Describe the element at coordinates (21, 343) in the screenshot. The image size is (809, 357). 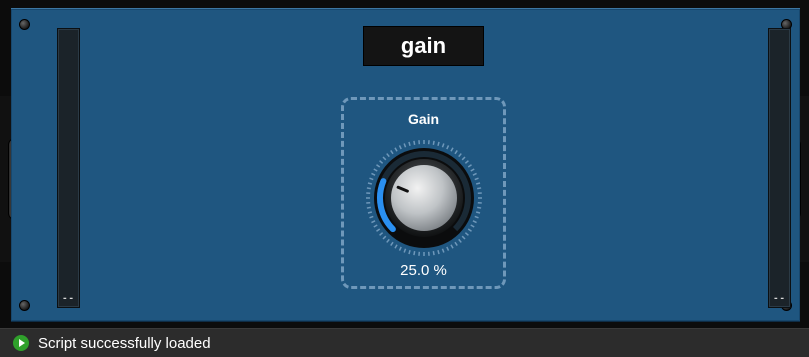
I see `play-icon` at that location.